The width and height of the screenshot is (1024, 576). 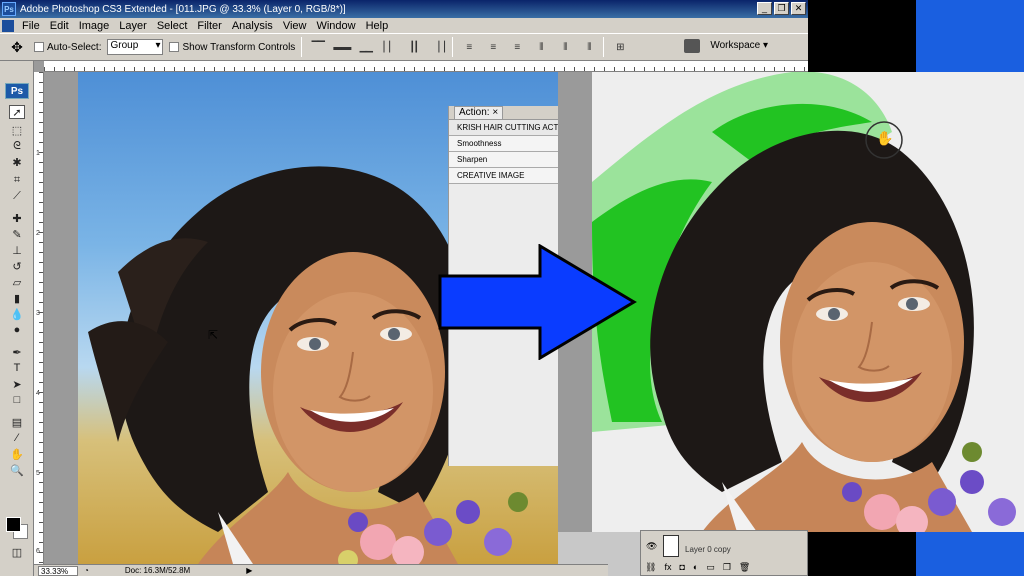 What do you see at coordinates (378, 26) in the screenshot?
I see `menu-help: Help` at bounding box center [378, 26].